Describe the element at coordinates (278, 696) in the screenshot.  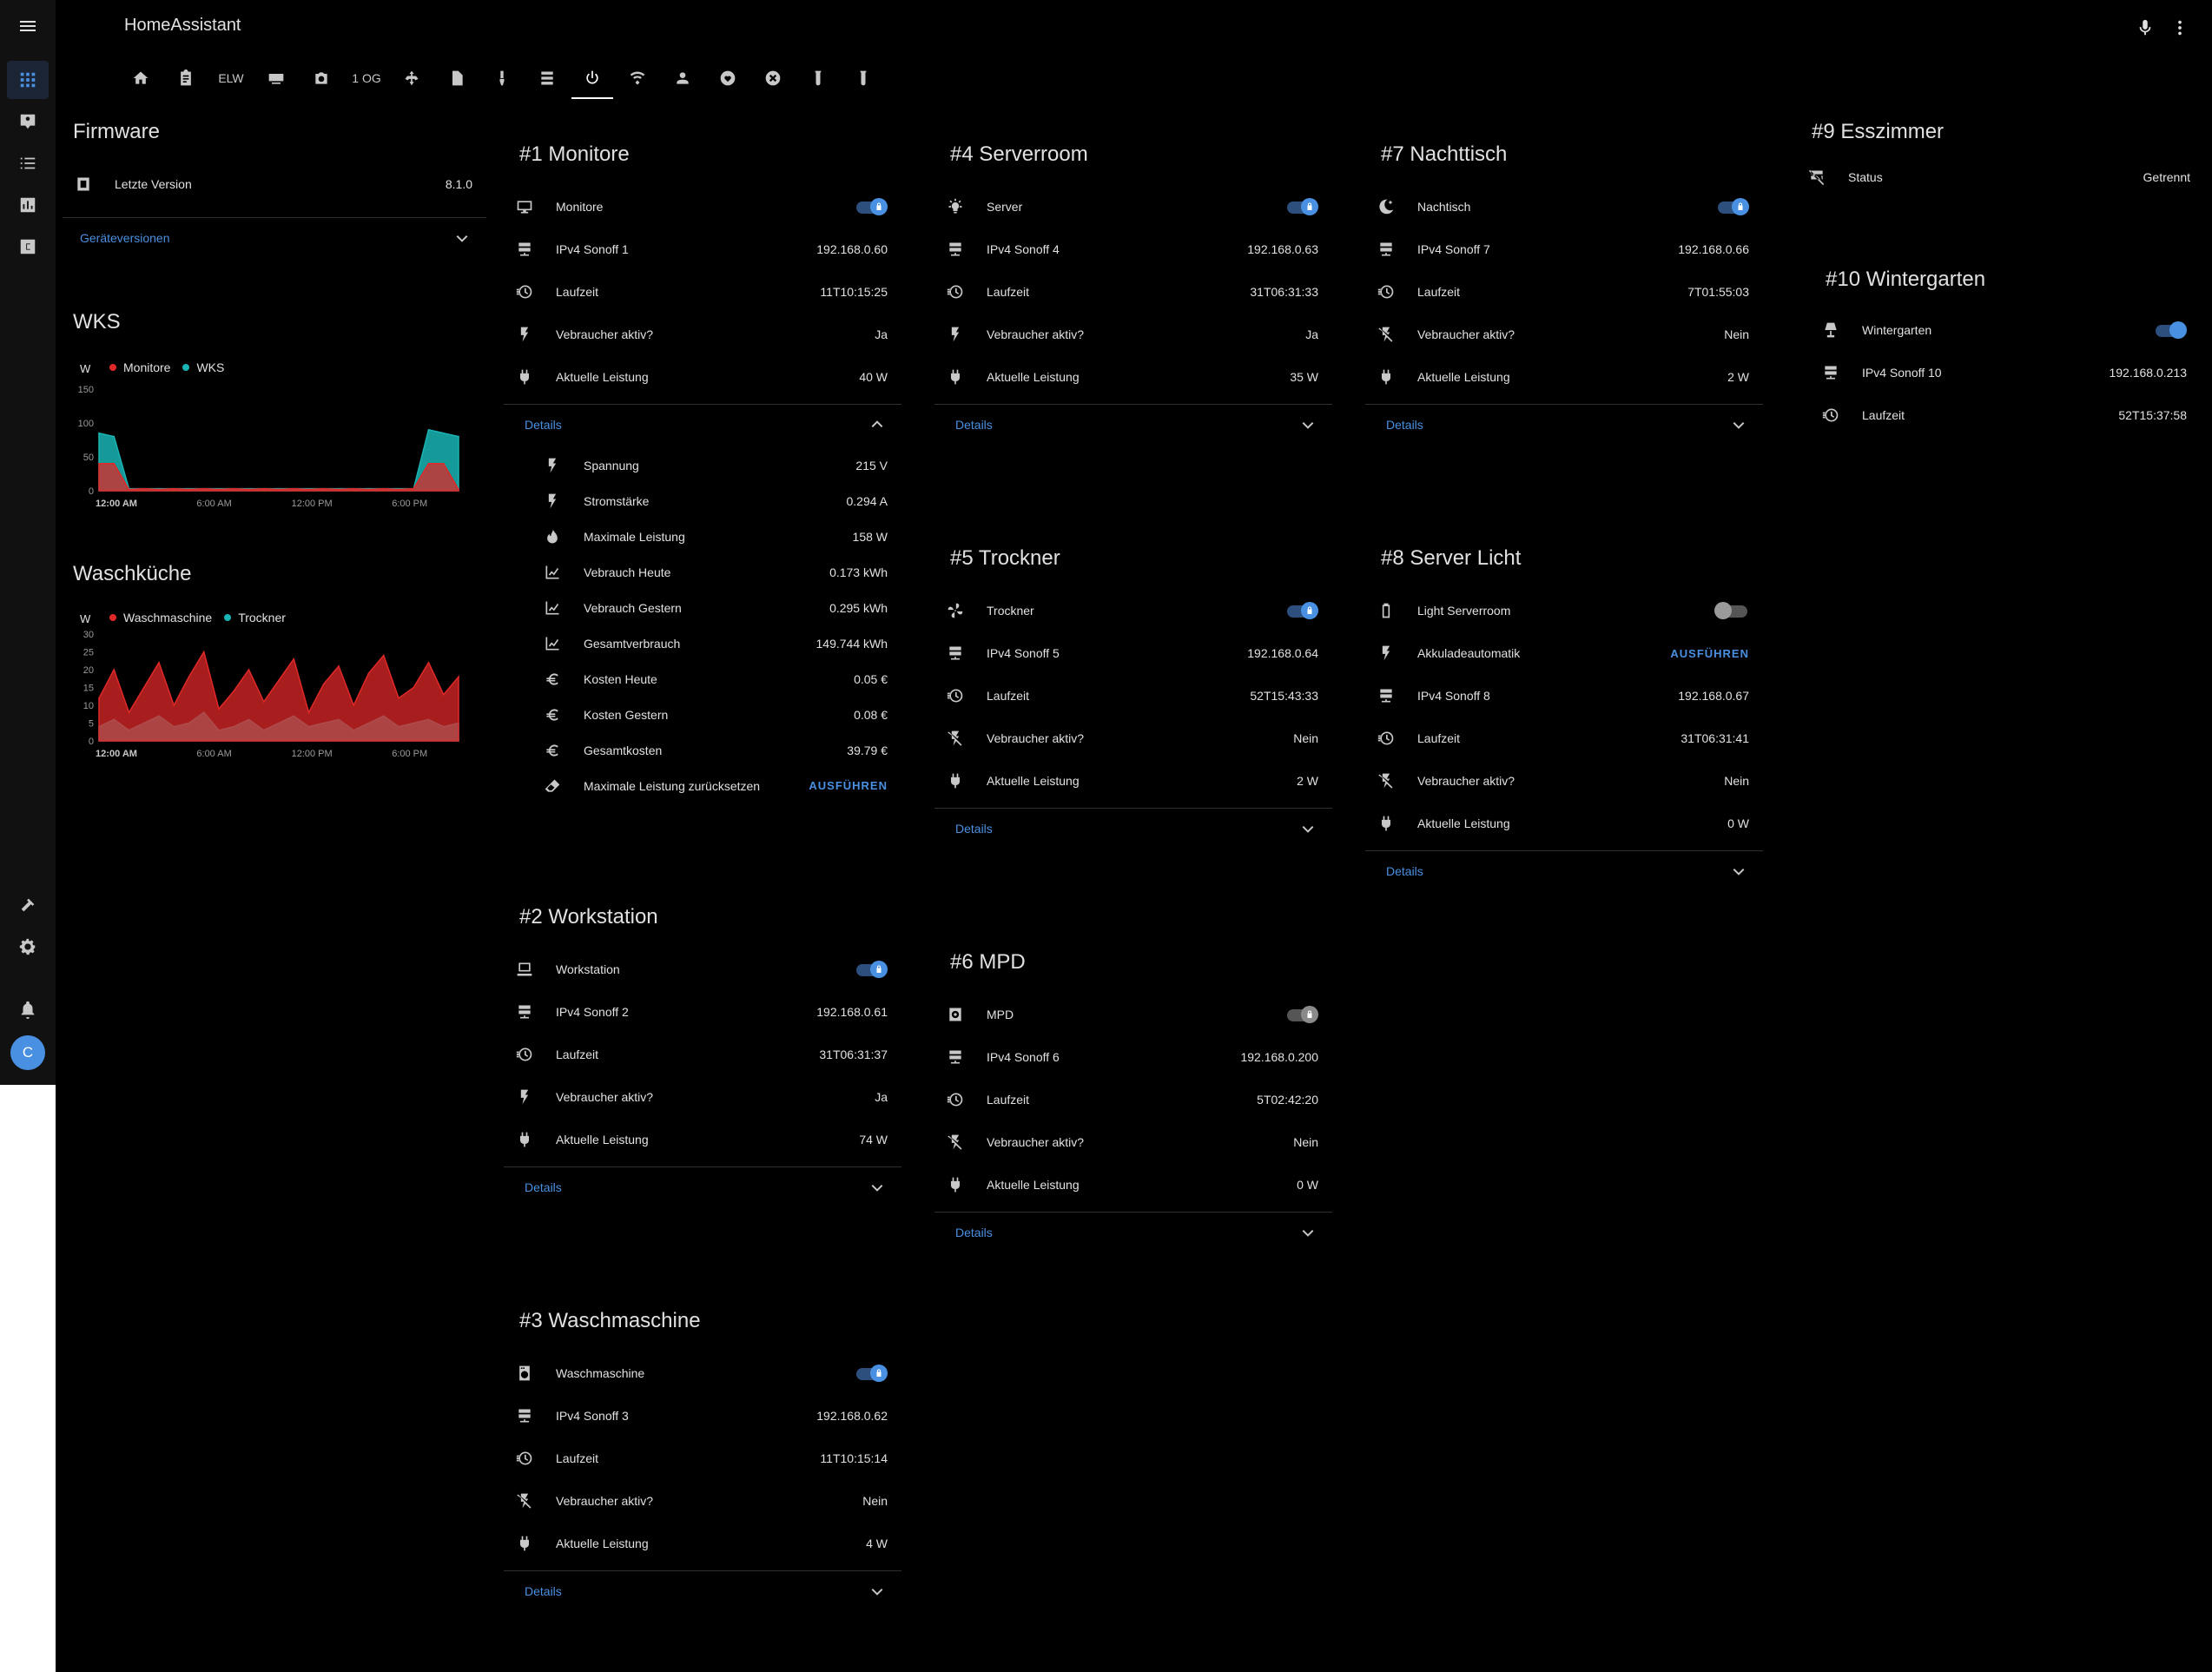
I see `series-waschmaschine-area` at that location.